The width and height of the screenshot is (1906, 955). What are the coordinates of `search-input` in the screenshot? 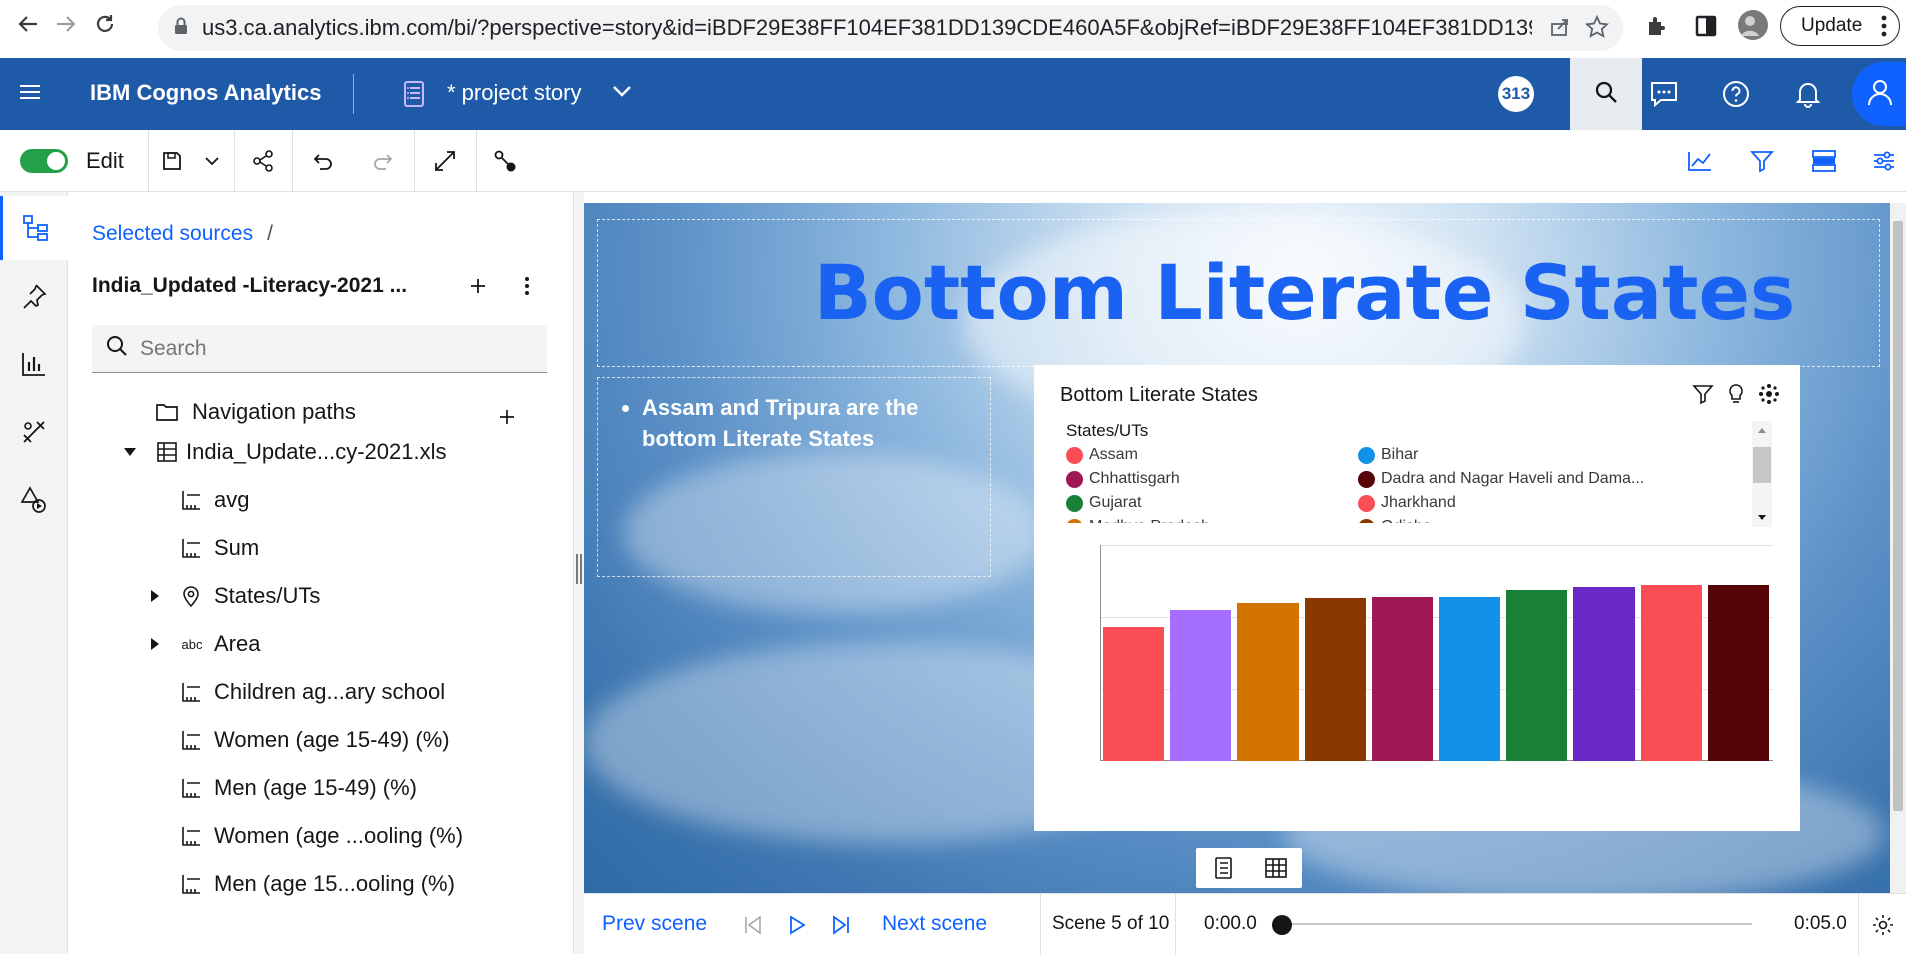 It's located at (330, 348).